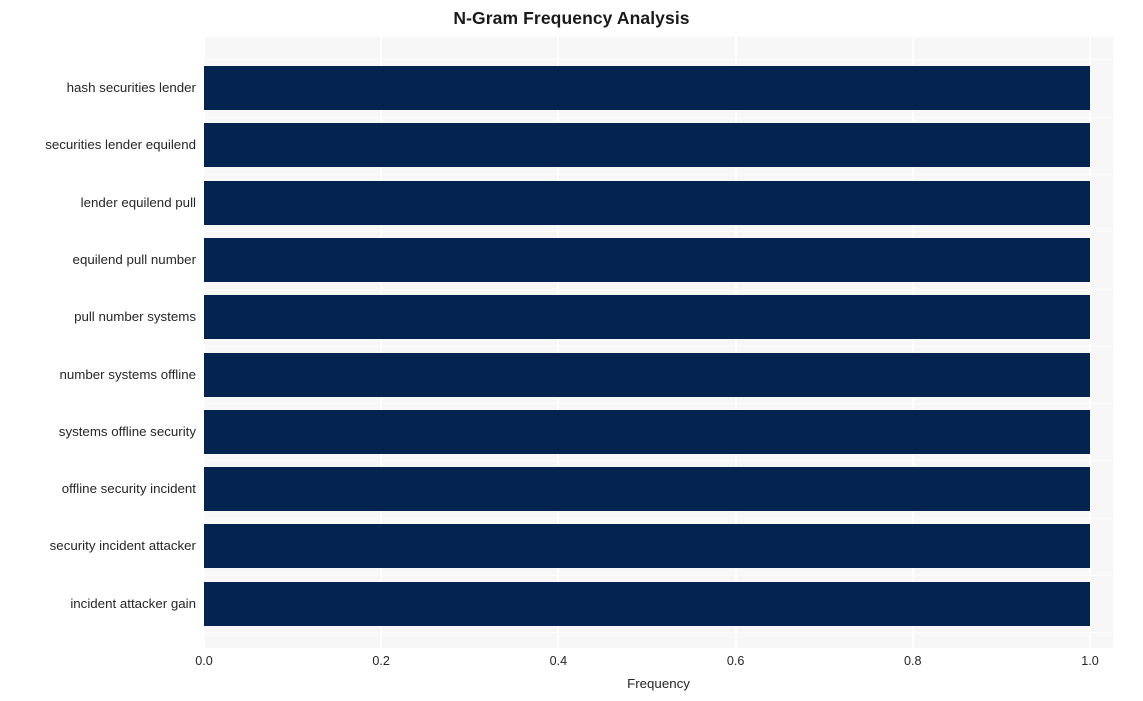  What do you see at coordinates (913, 661) in the screenshot?
I see `x-axis-tick-label: 0.8` at bounding box center [913, 661].